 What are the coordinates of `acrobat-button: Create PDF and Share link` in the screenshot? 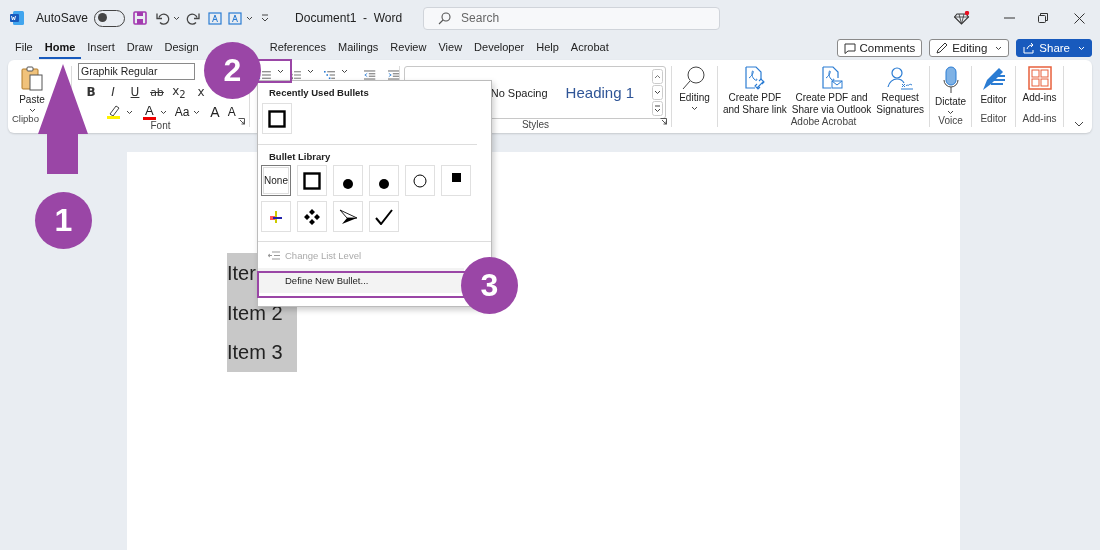 It's located at (754, 104).